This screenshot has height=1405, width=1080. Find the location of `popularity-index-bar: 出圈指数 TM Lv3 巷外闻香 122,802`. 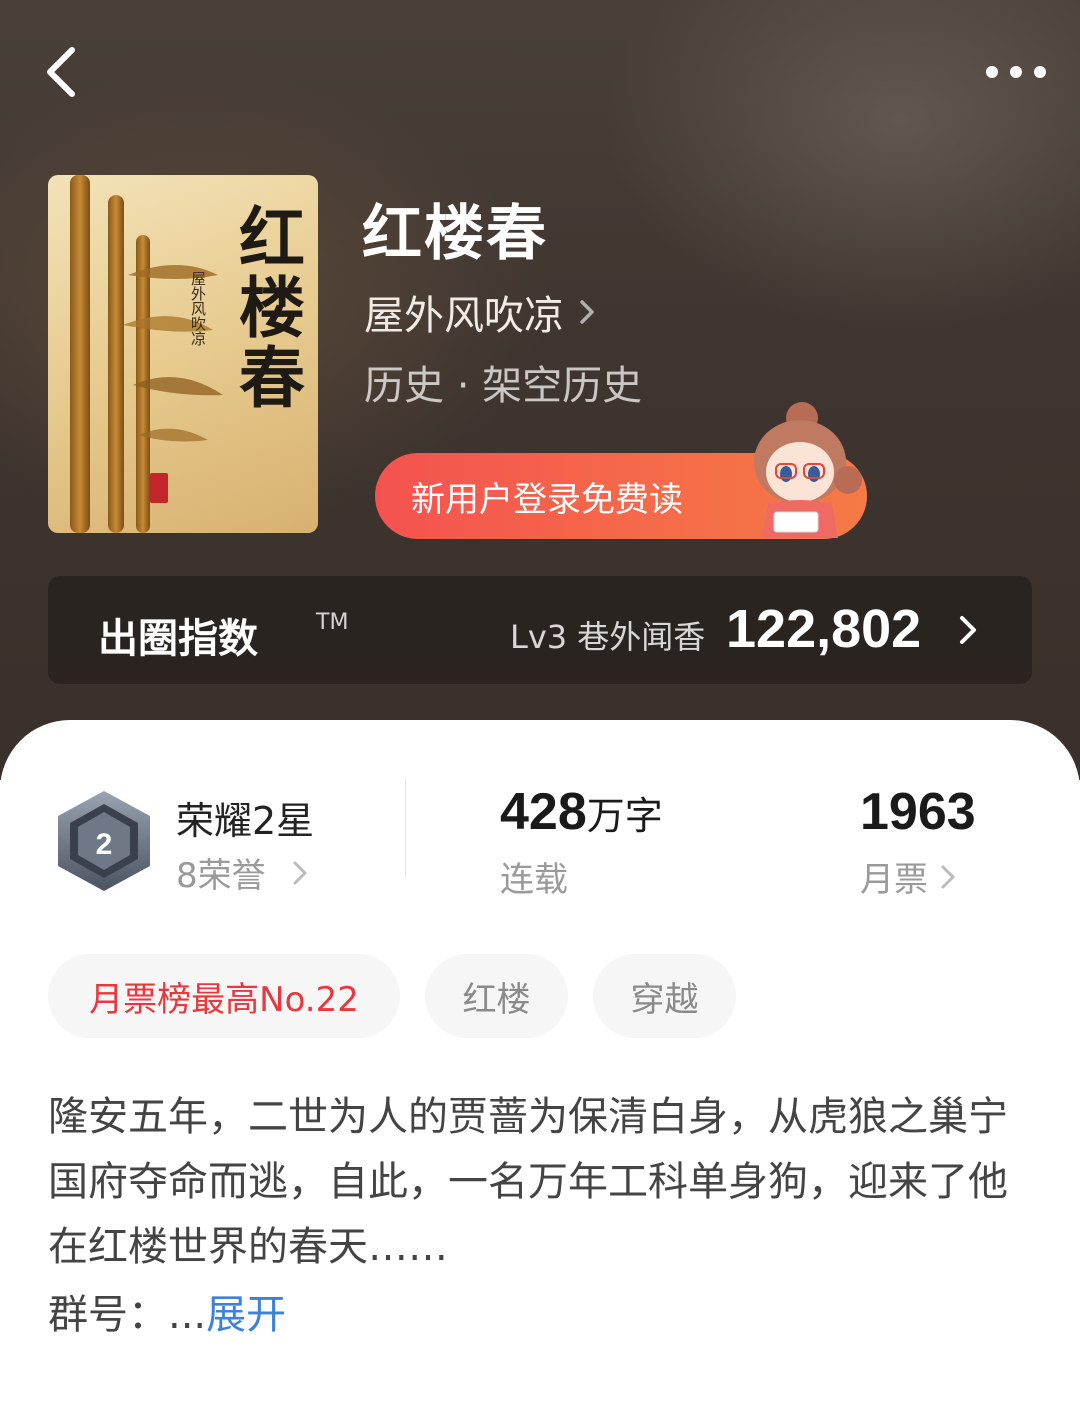

popularity-index-bar: 出圈指数 TM Lv3 巷外闻香 122,802 is located at coordinates (540, 630).